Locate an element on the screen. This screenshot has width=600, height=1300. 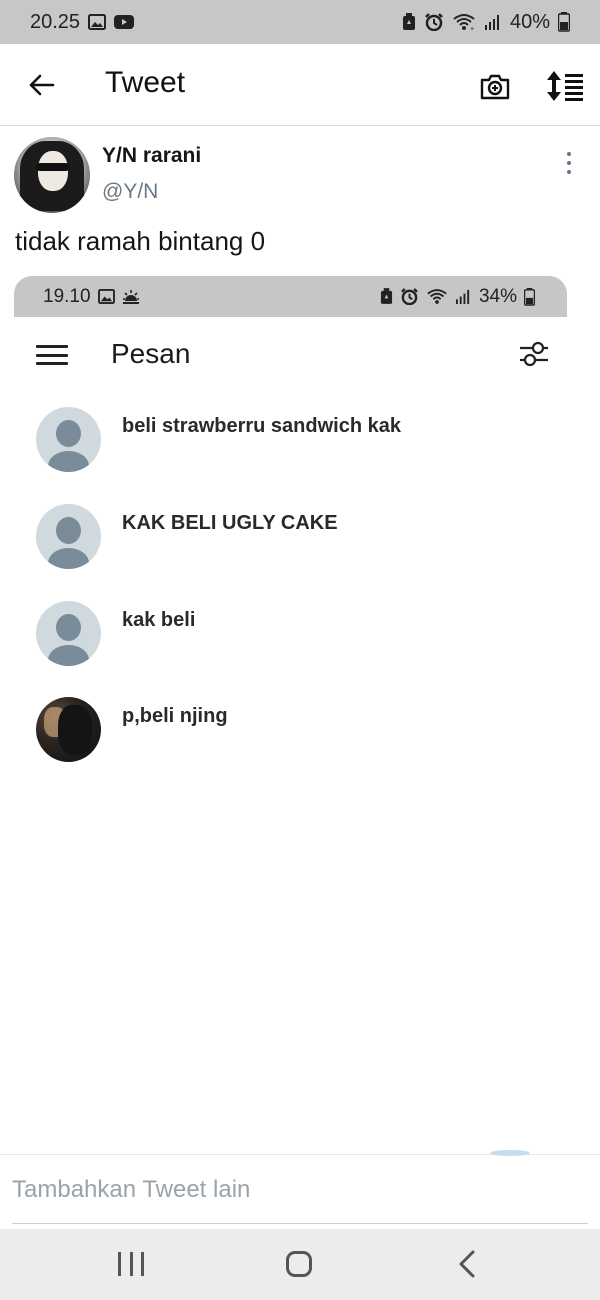
embed-status-left: 19.10 is located at coordinates (91, 297).